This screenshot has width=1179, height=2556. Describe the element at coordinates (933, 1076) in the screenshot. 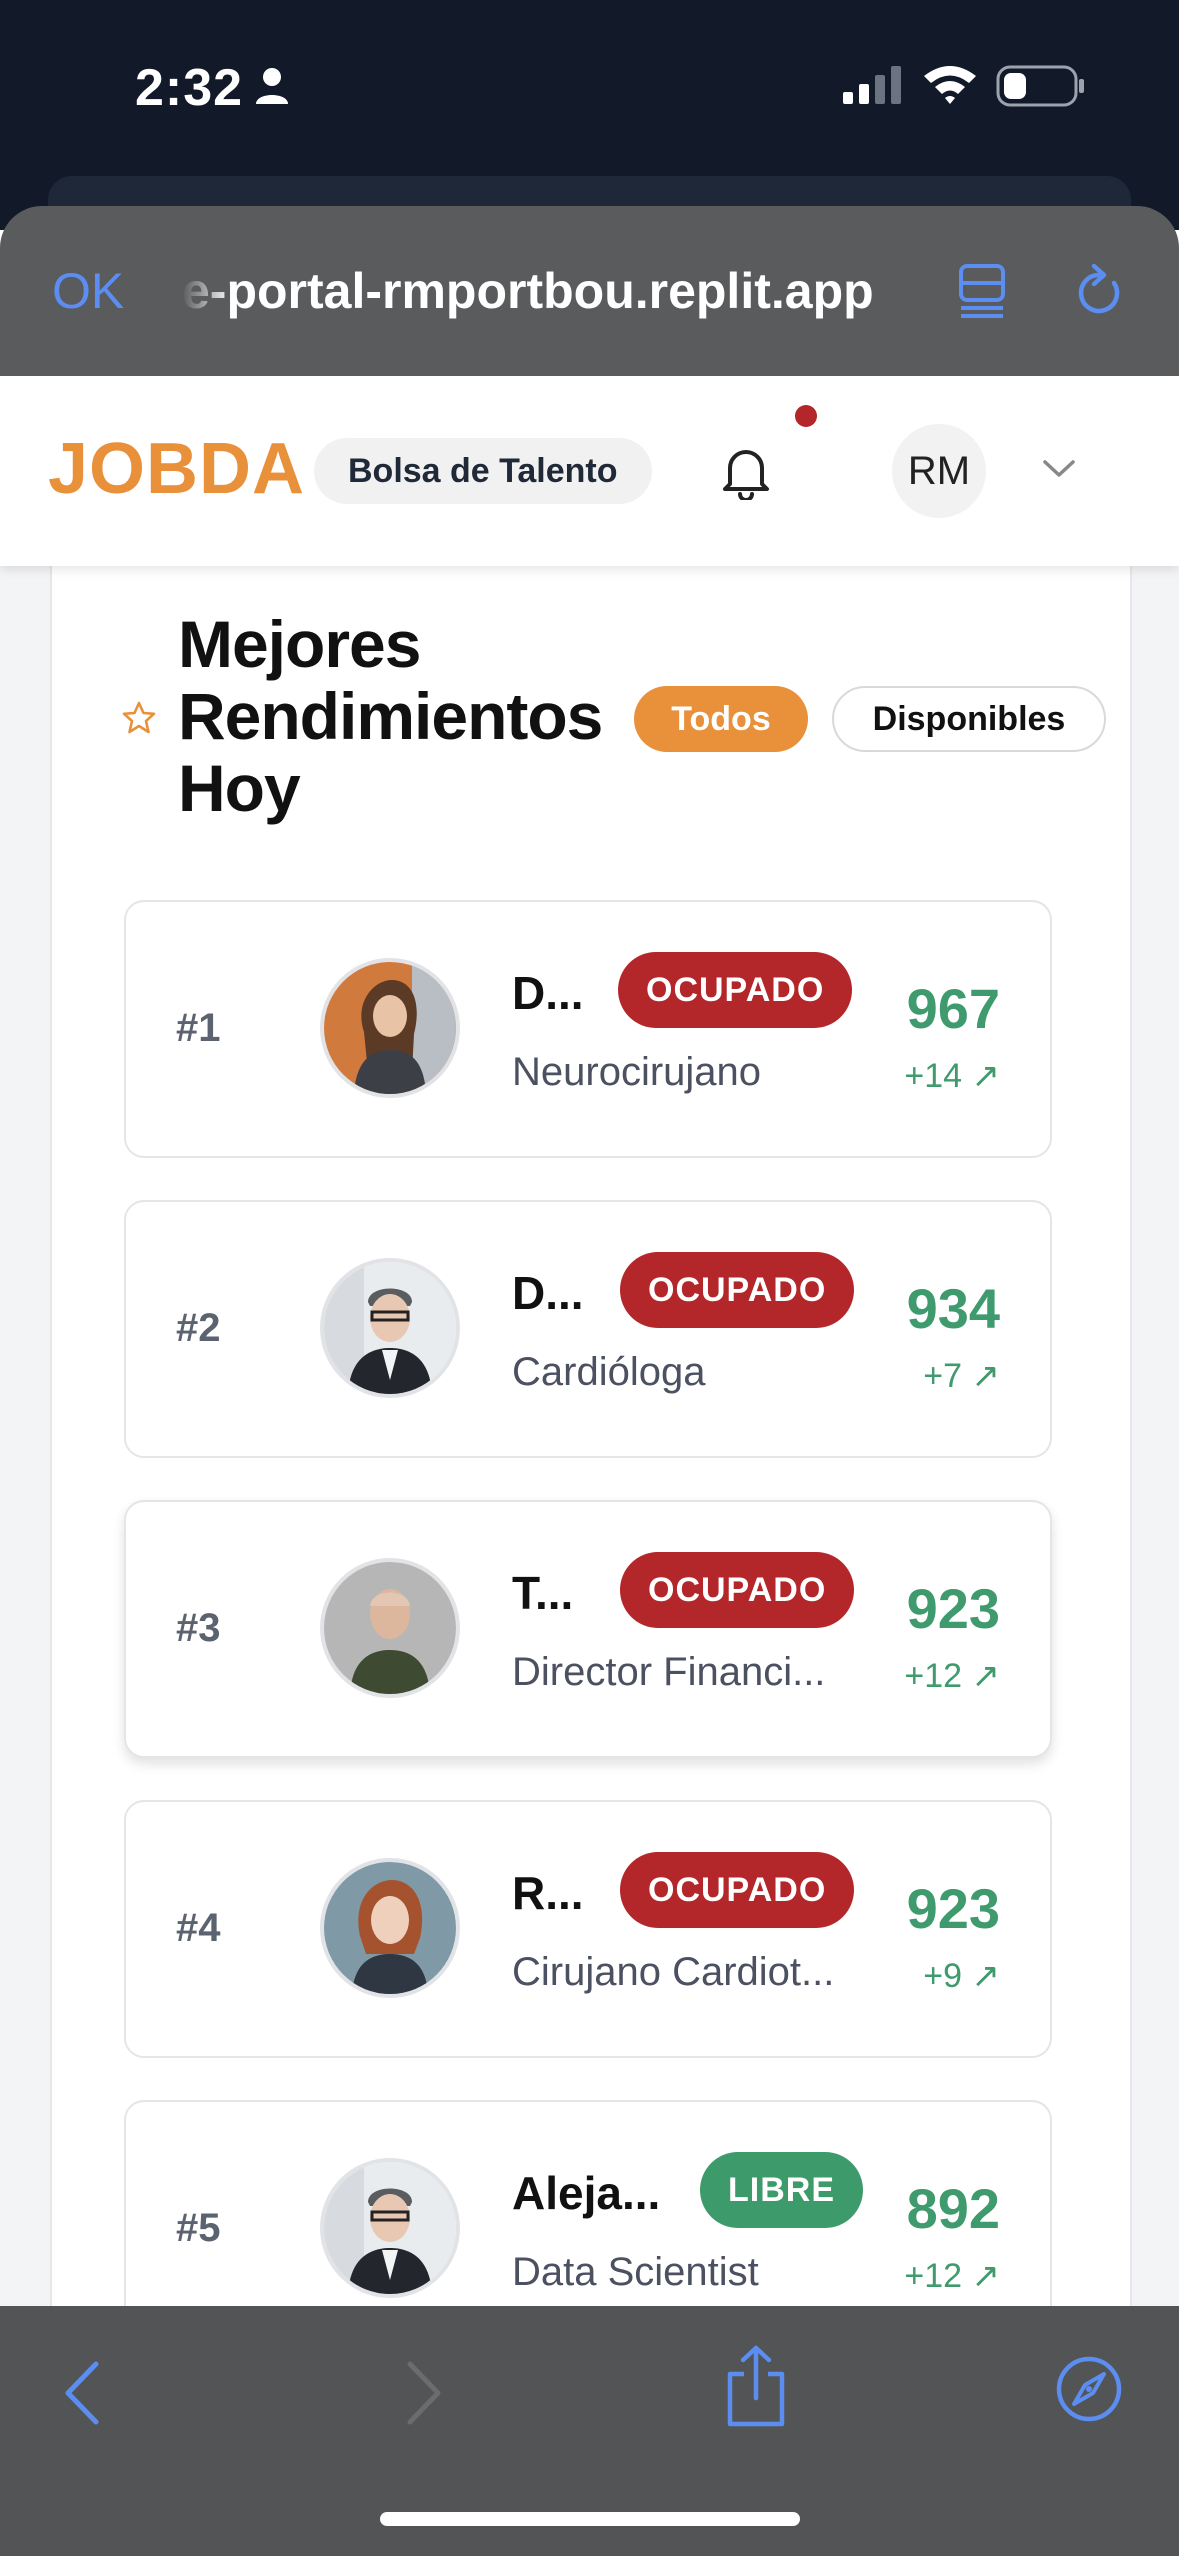

I see `score-delta-value: +14` at that location.